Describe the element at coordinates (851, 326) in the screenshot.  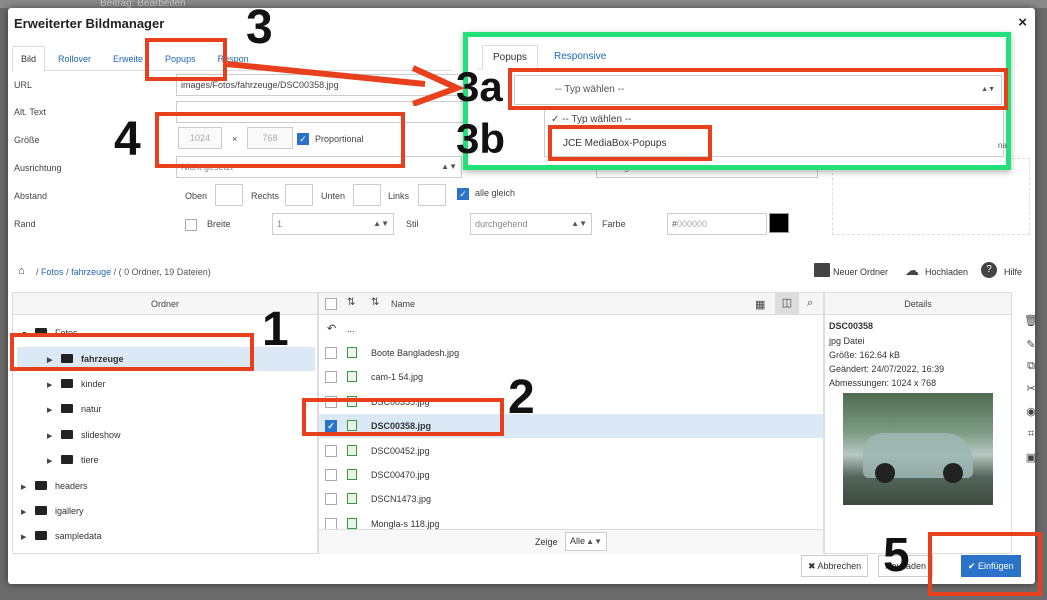
I see `detail-name: DSC00358` at that location.